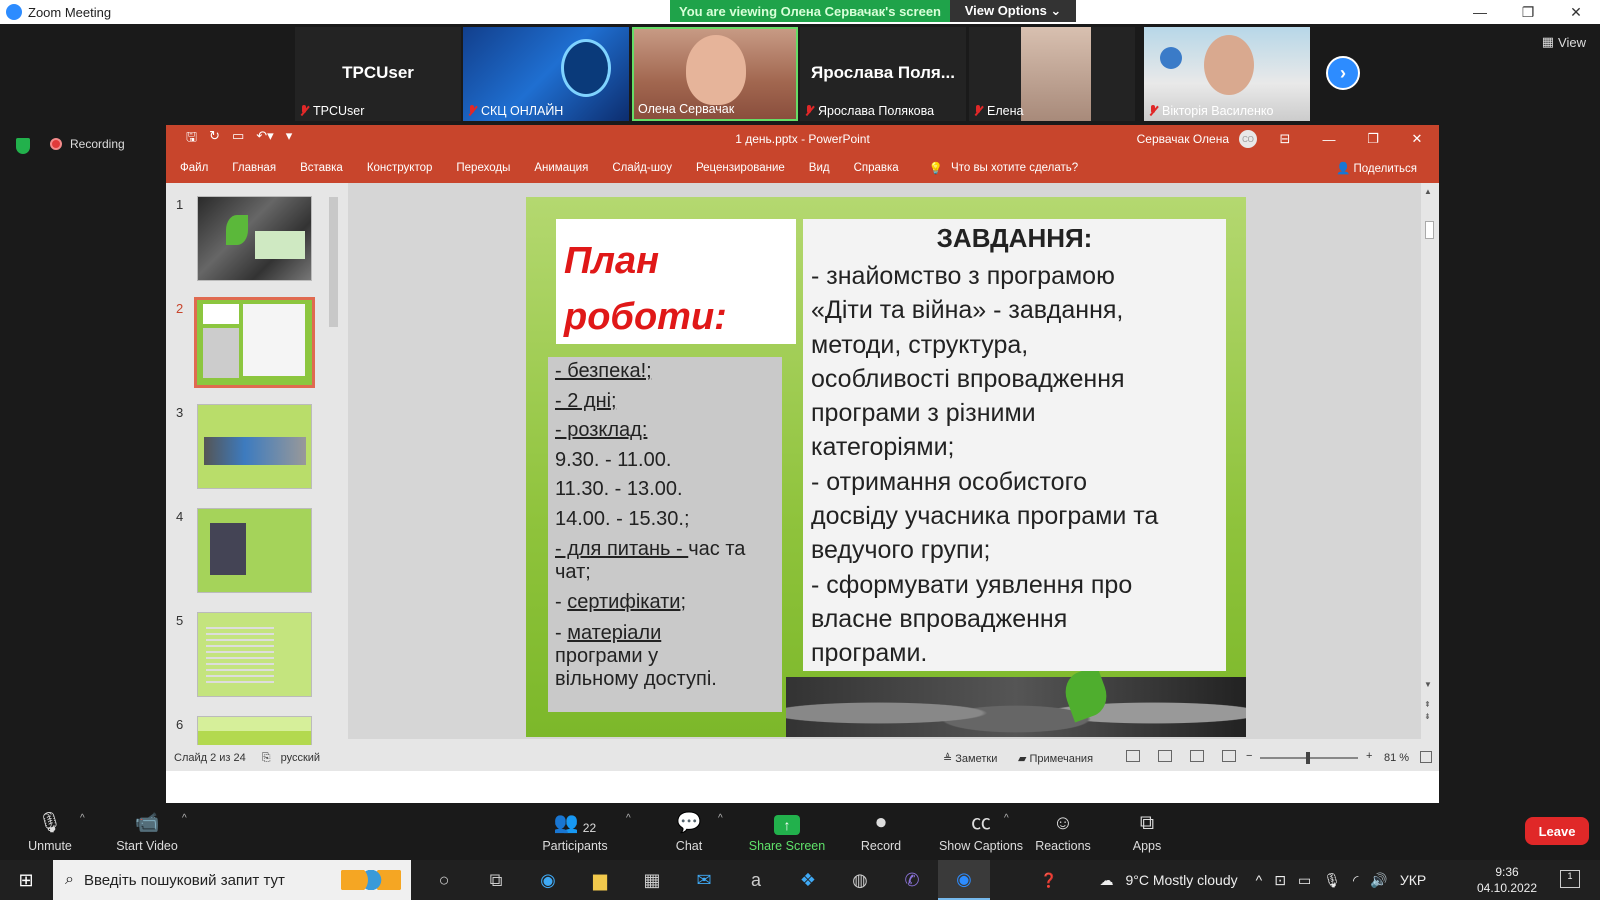 This screenshot has width=1600, height=900. I want to click on chat-caret-icon: ^, so click(720, 818).